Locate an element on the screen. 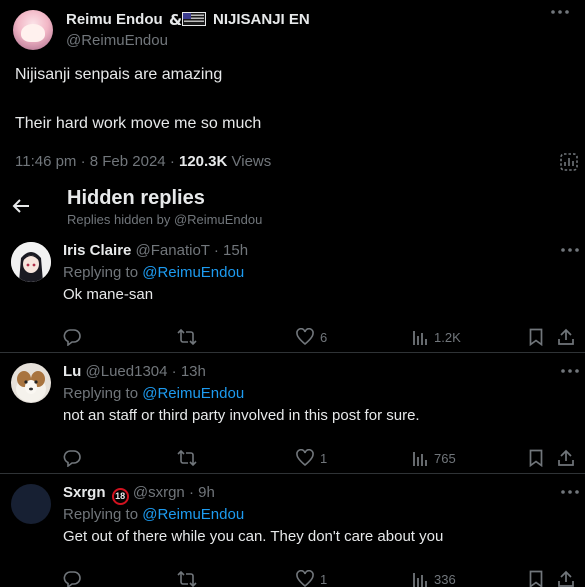  like-button: 6 is located at coordinates (311, 337).